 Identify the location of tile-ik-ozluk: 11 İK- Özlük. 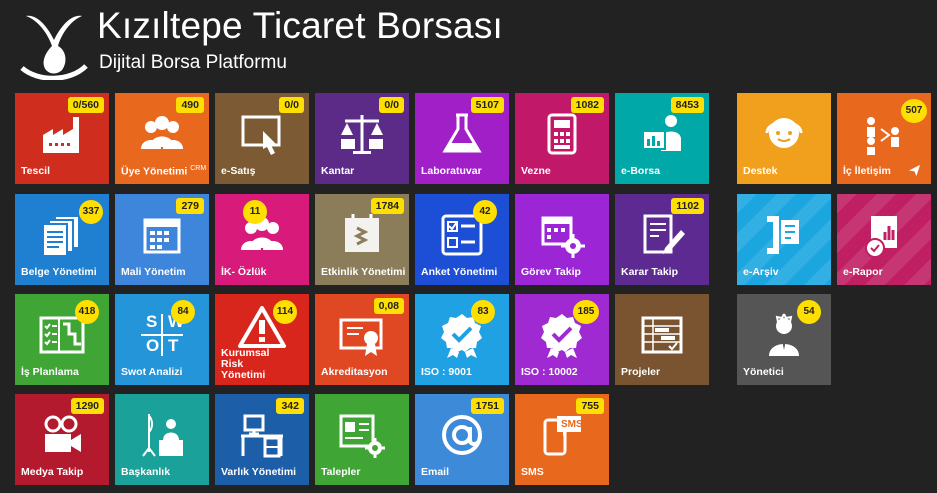
(262, 239).